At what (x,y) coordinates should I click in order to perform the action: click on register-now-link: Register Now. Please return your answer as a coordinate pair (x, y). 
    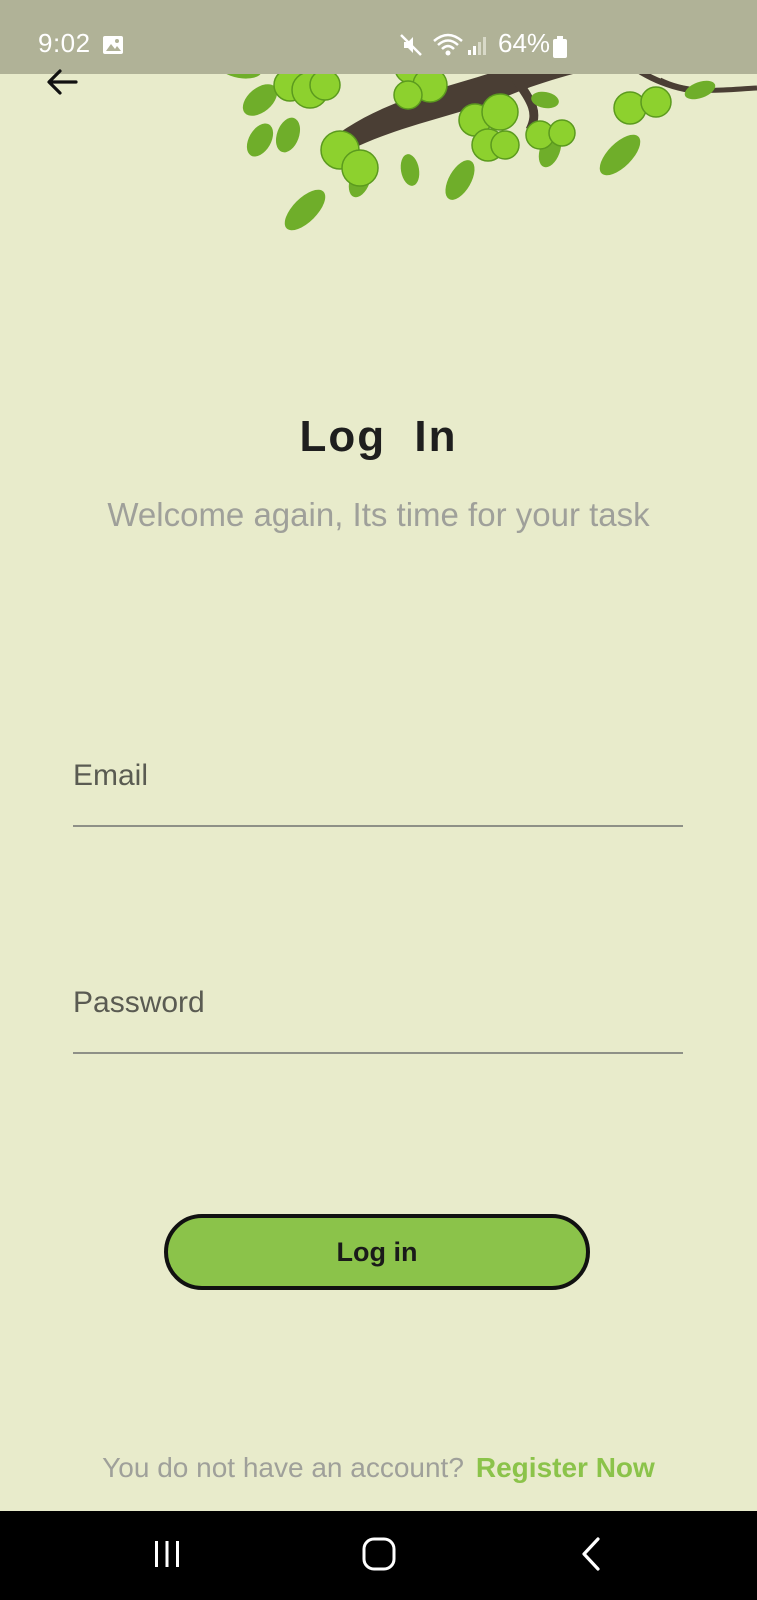
    Looking at the image, I should click on (565, 1467).